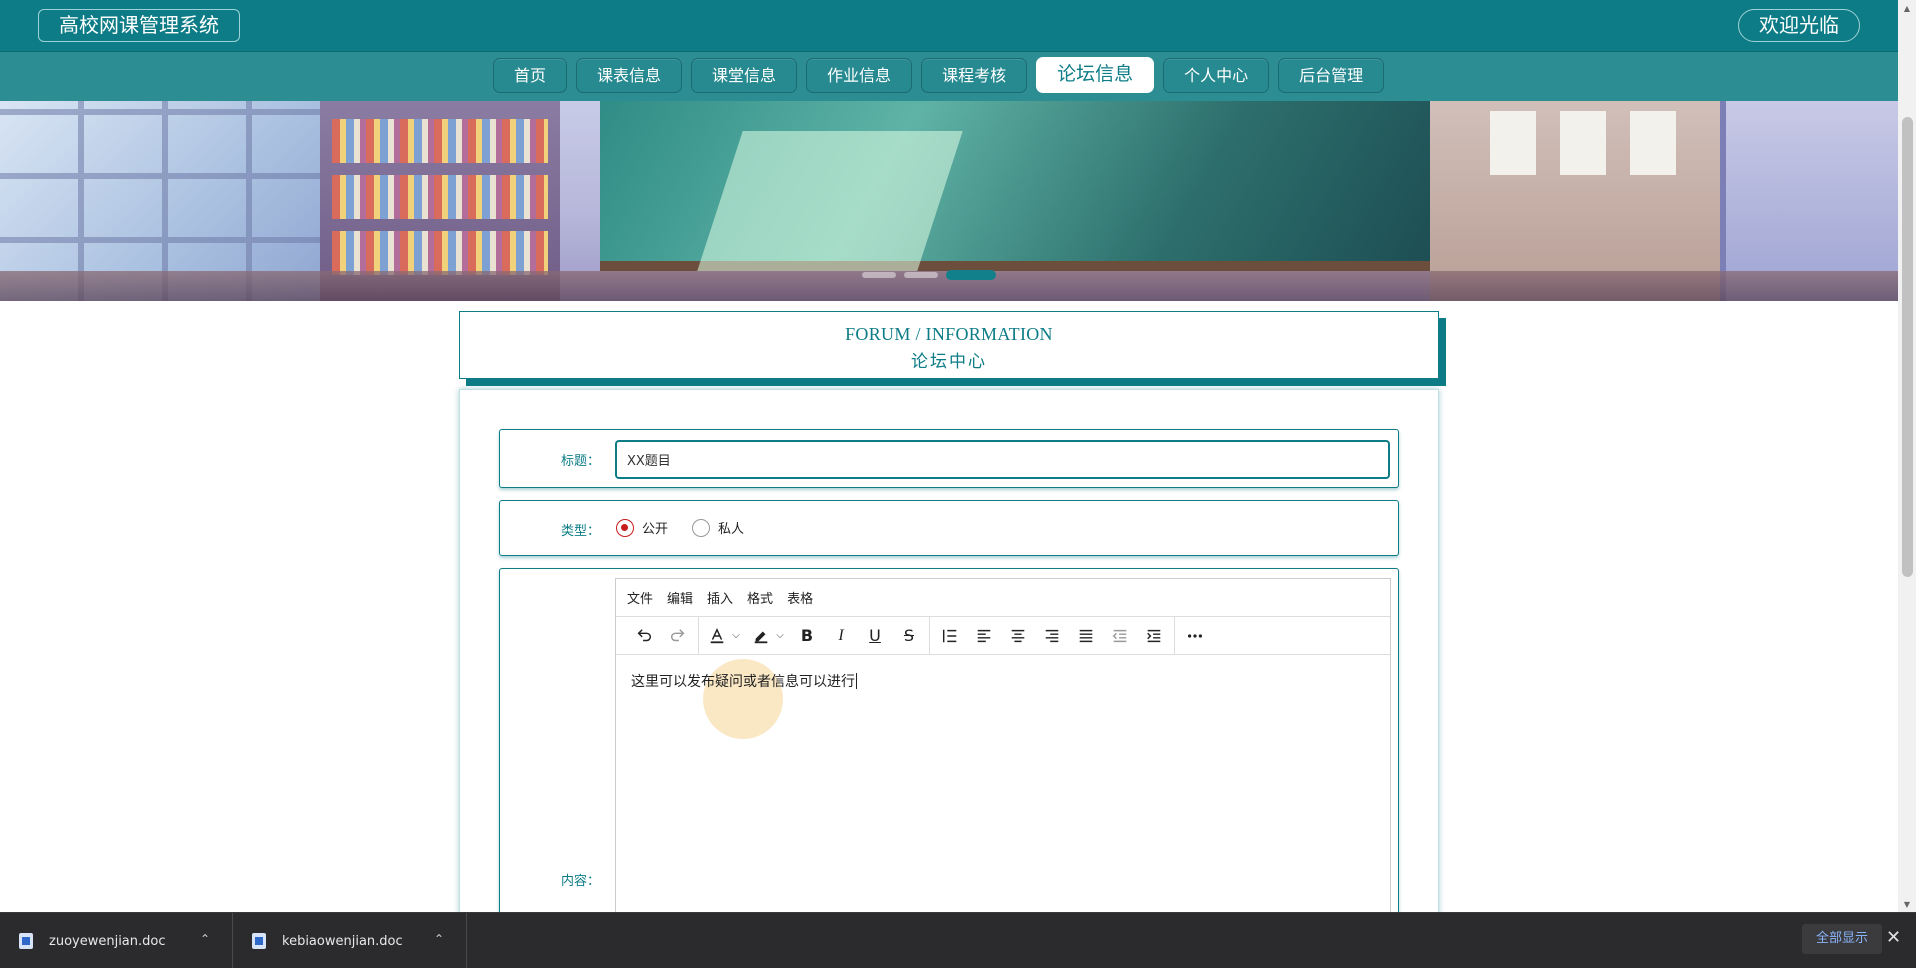 The width and height of the screenshot is (1916, 968). Describe the element at coordinates (856, 681) in the screenshot. I see `text-caret` at that location.